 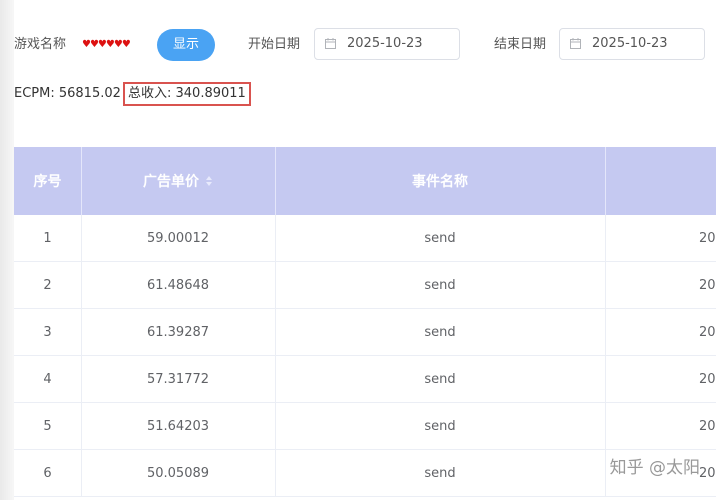 I want to click on show-button: 显示, so click(x=186, y=45).